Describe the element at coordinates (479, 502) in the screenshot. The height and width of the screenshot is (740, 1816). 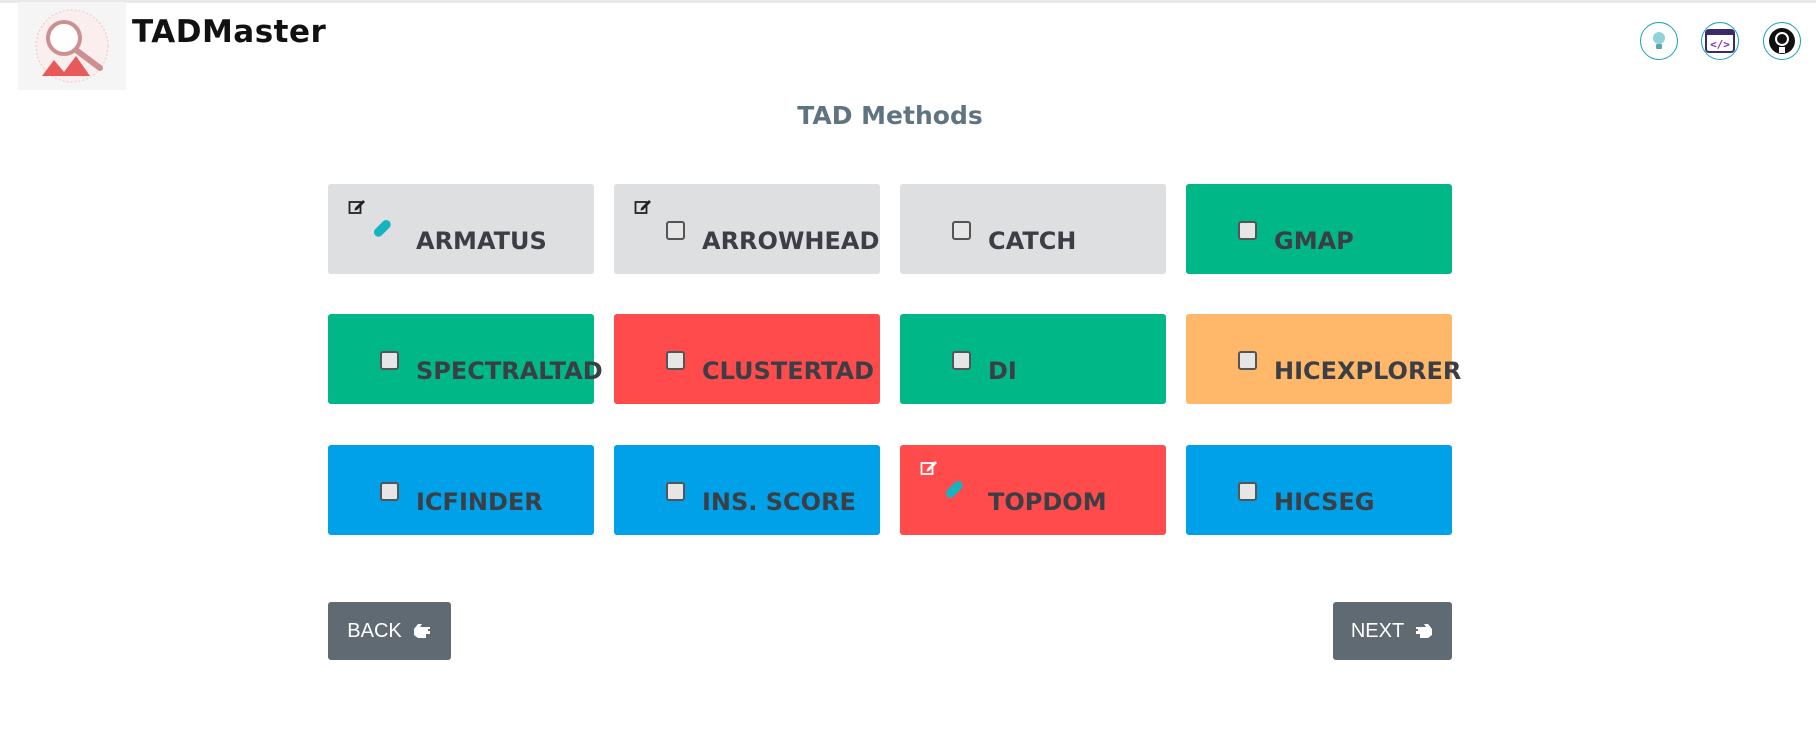
I see `method-label: ICFINDER` at that location.